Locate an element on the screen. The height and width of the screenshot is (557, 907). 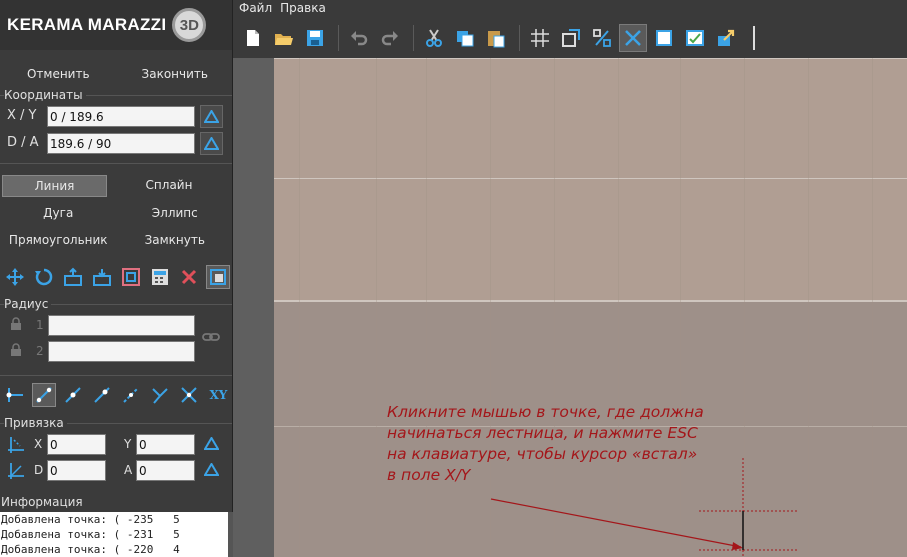
percent-icon is located at coordinates (602, 38).